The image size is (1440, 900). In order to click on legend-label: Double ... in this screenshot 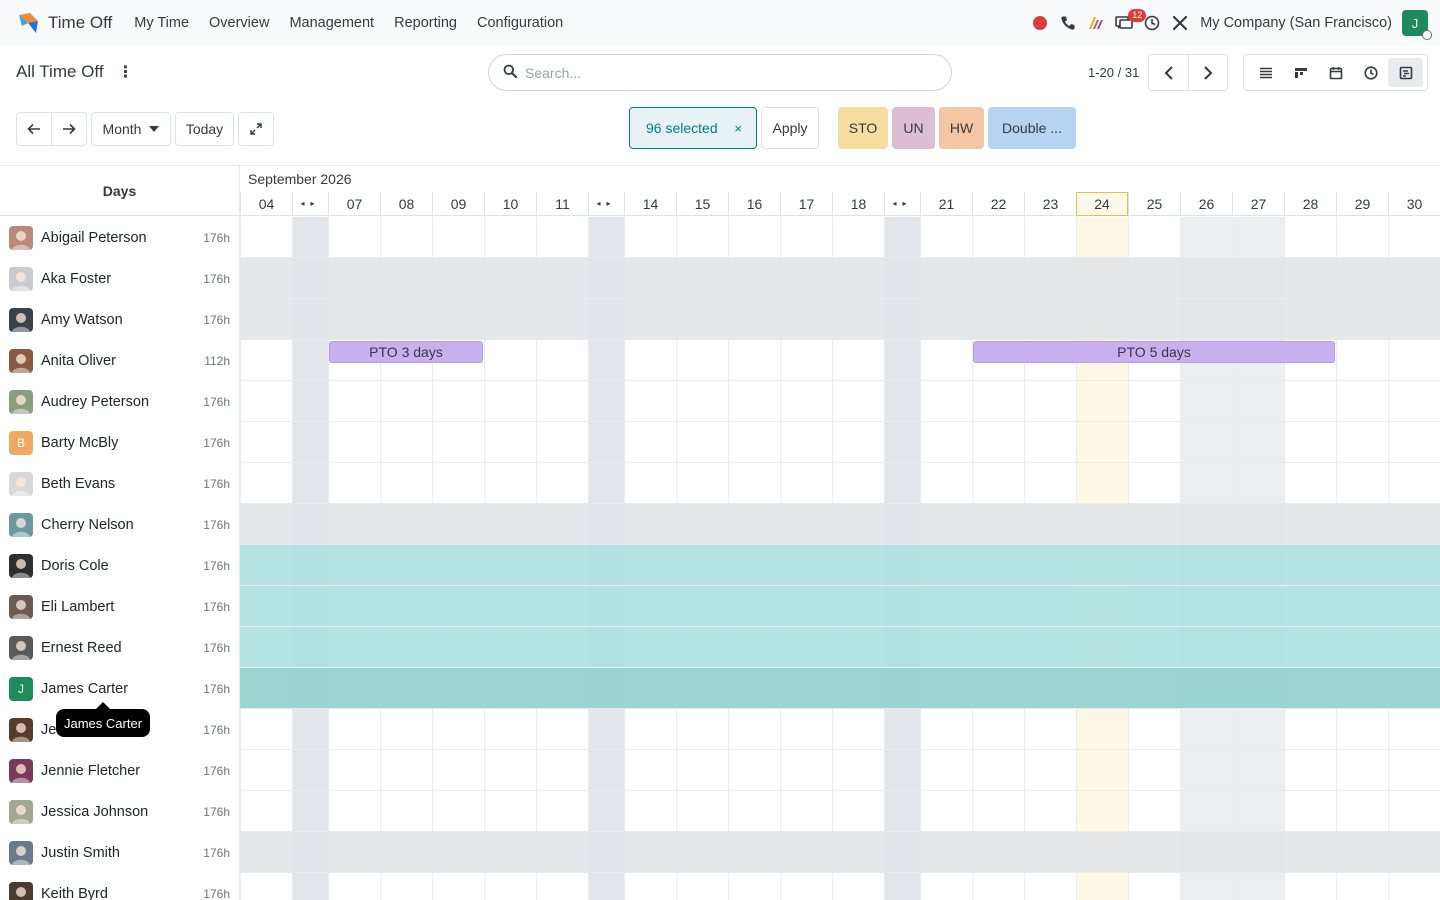, I will do `click(1032, 128)`.